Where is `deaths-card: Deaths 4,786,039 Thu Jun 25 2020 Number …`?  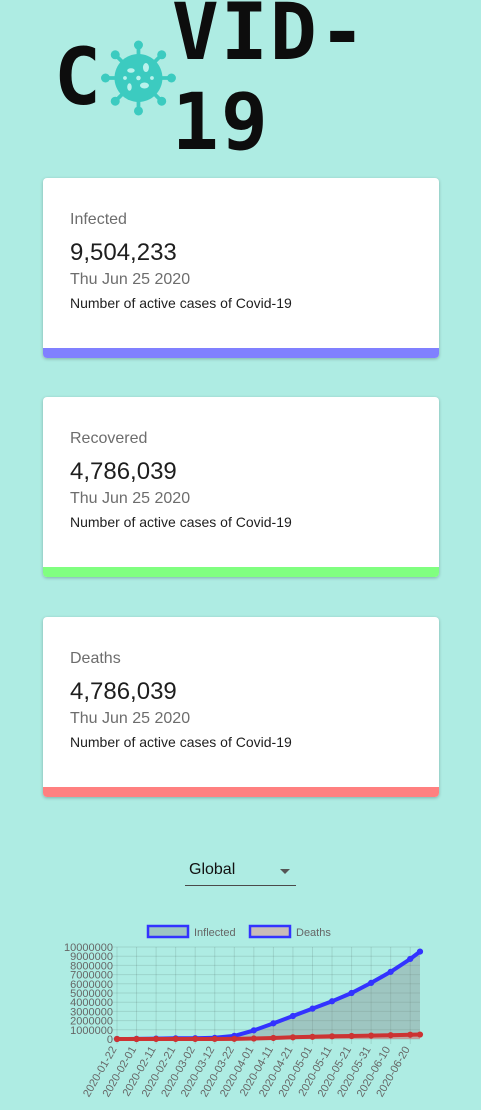
deaths-card: Deaths 4,786,039 Thu Jun 25 2020 Number … is located at coordinates (241, 707).